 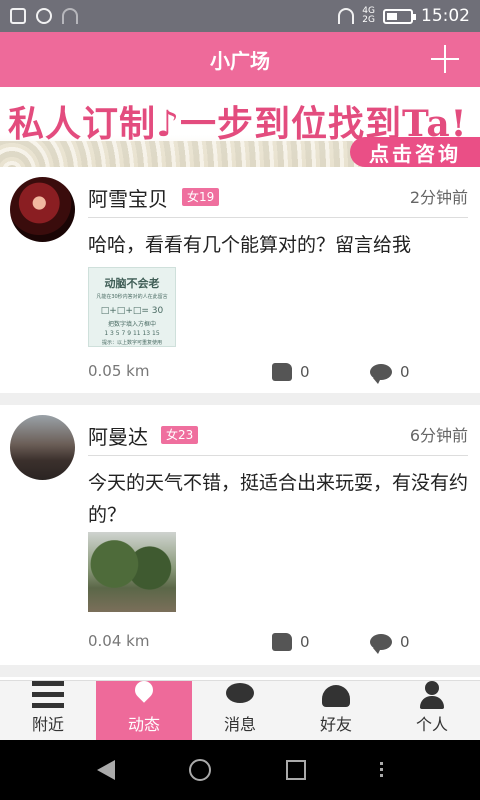 What do you see at coordinates (144, 710) in the screenshot?
I see `tab-moments: 动态` at bounding box center [144, 710].